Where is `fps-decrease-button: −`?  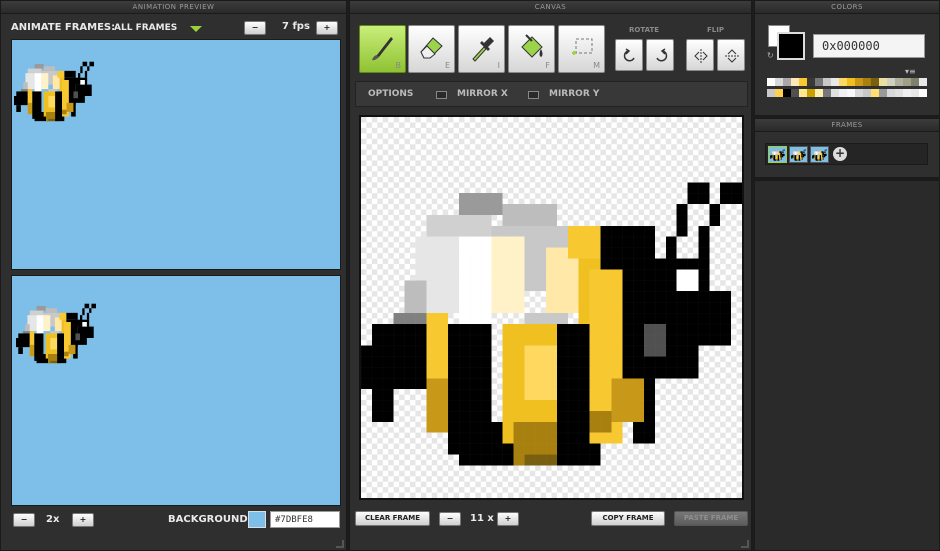
fps-decrease-button: − is located at coordinates (255, 28).